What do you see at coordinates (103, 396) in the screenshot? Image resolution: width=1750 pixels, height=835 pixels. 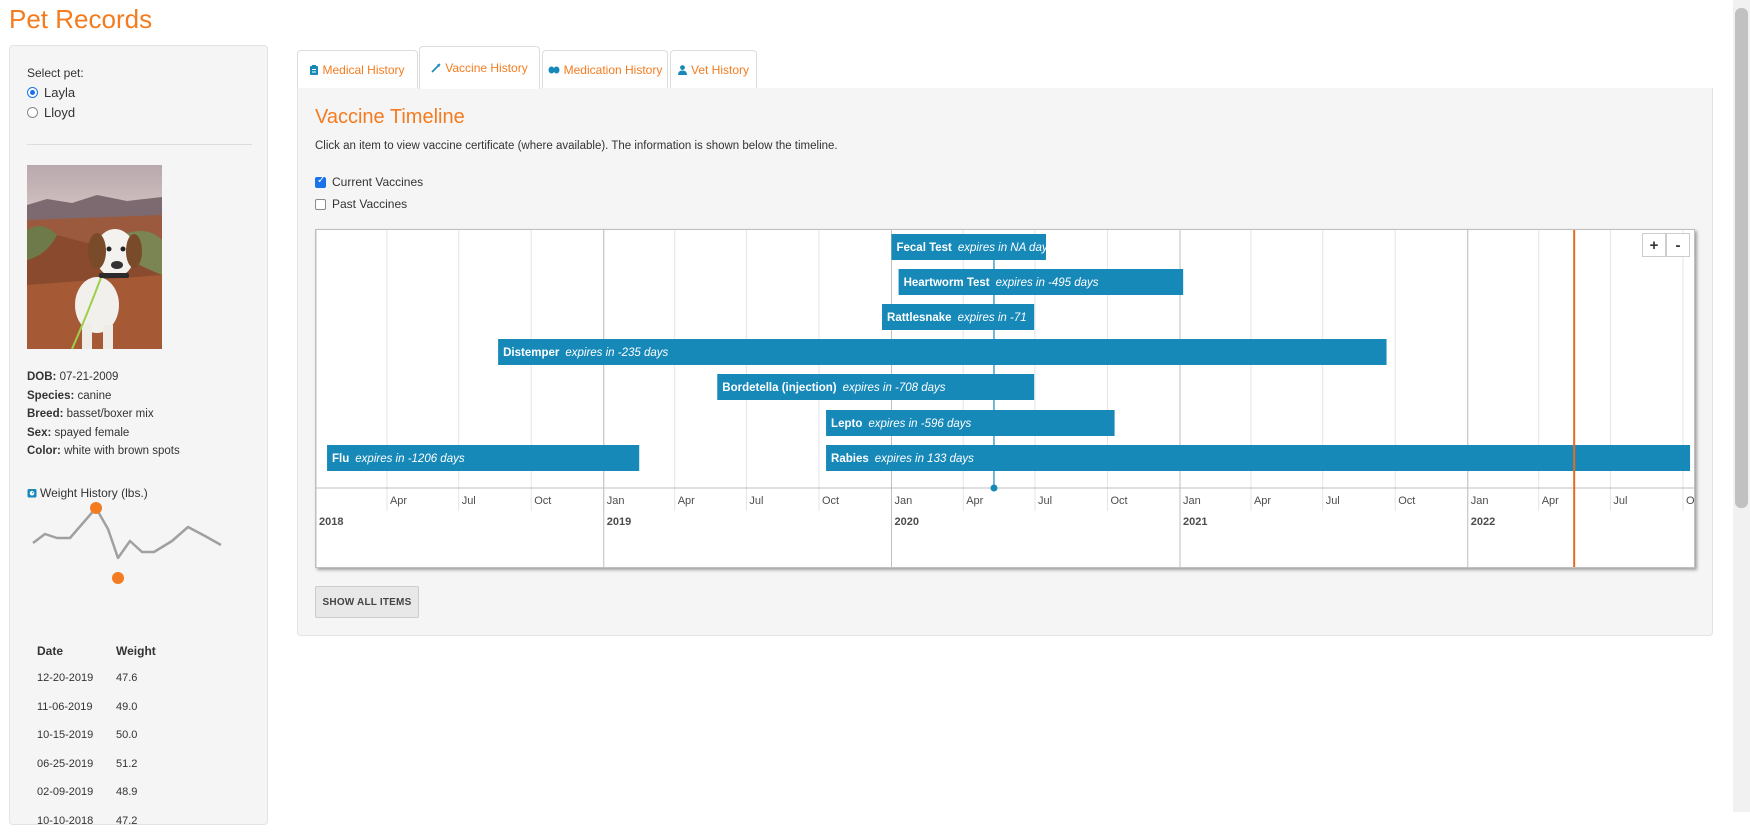 I see `info-species: Species: canine` at bounding box center [103, 396].